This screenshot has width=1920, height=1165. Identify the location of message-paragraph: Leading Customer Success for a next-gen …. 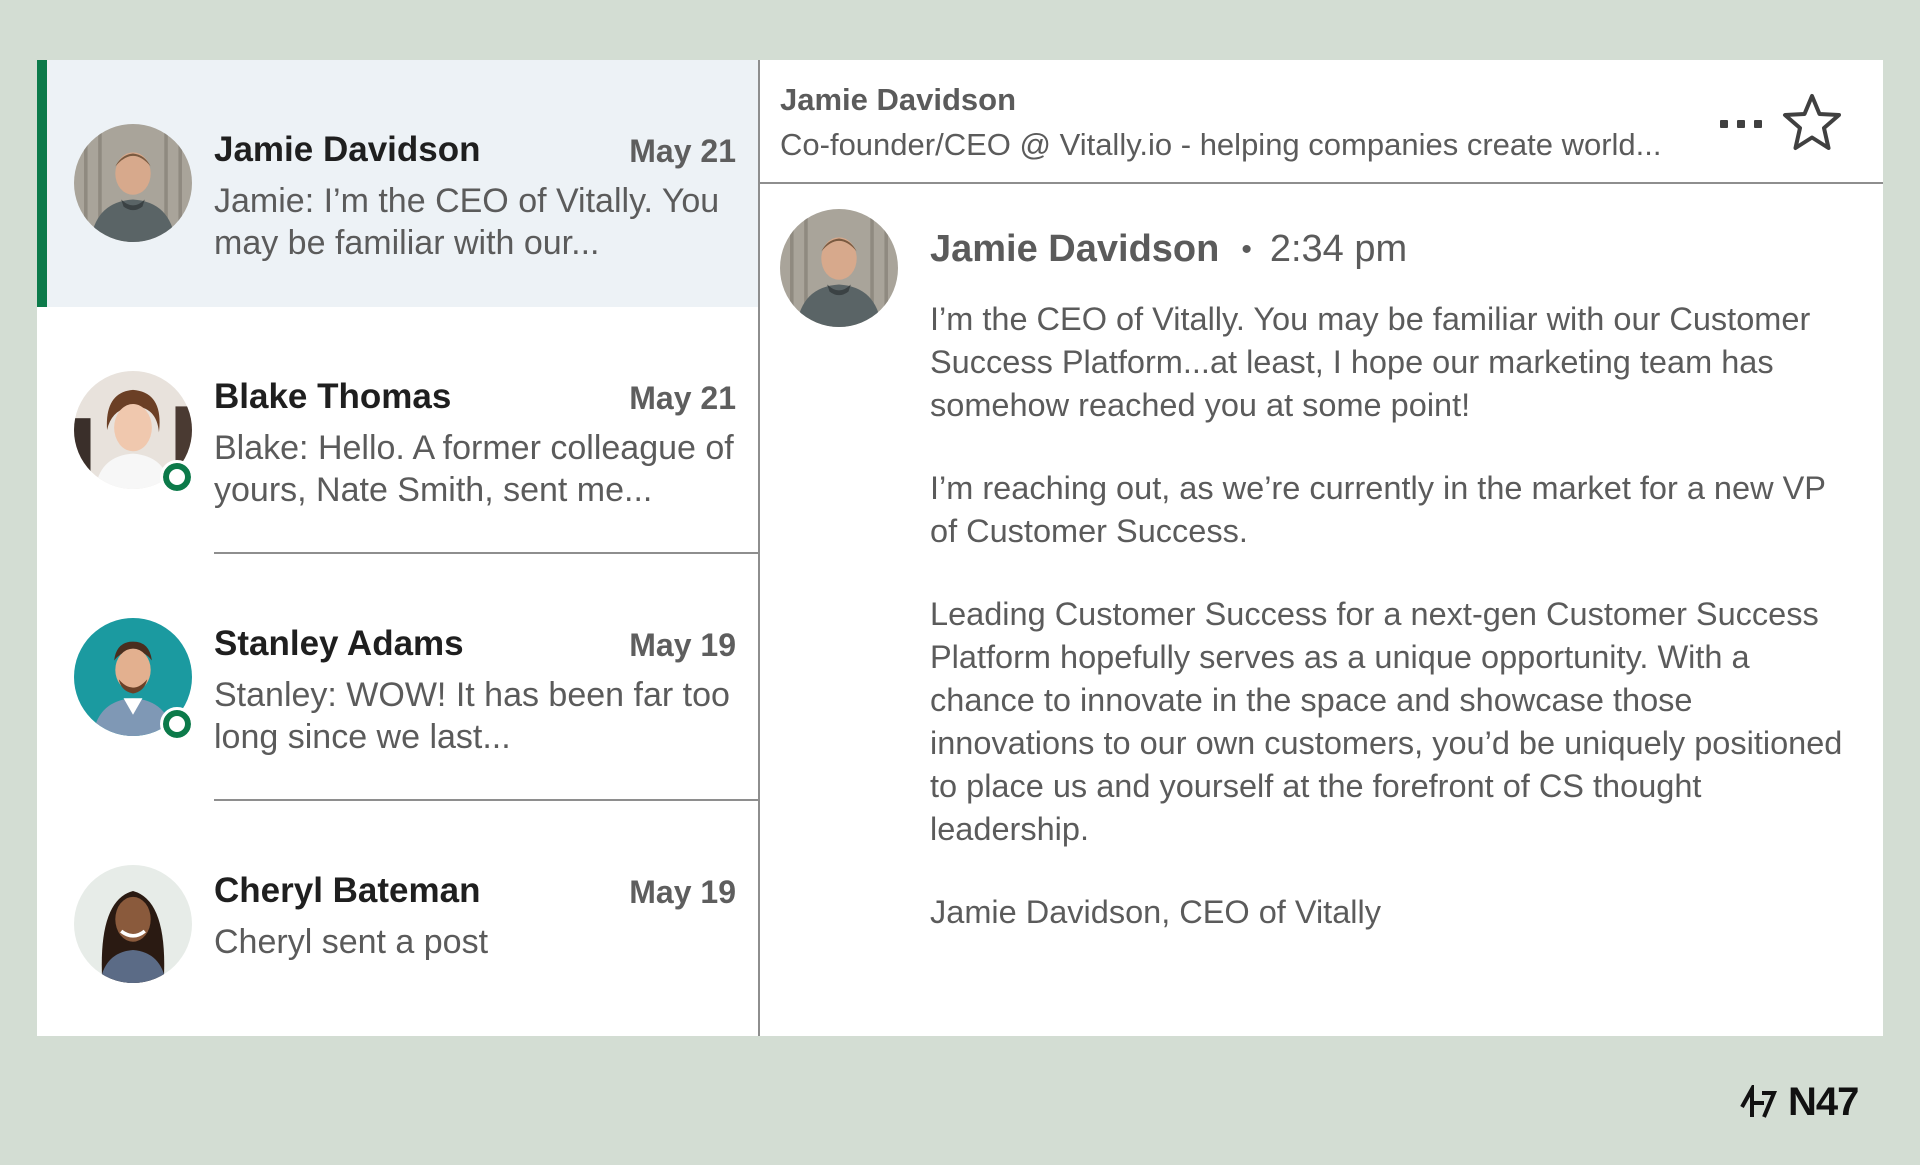
(1386, 721).